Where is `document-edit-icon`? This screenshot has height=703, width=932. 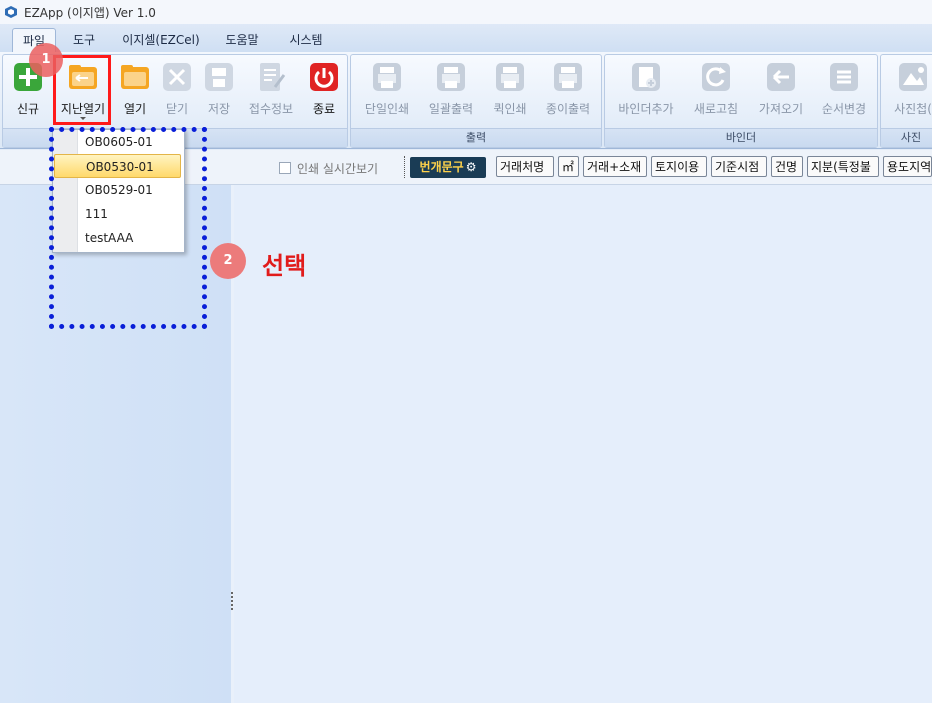 document-edit-icon is located at coordinates (273, 77).